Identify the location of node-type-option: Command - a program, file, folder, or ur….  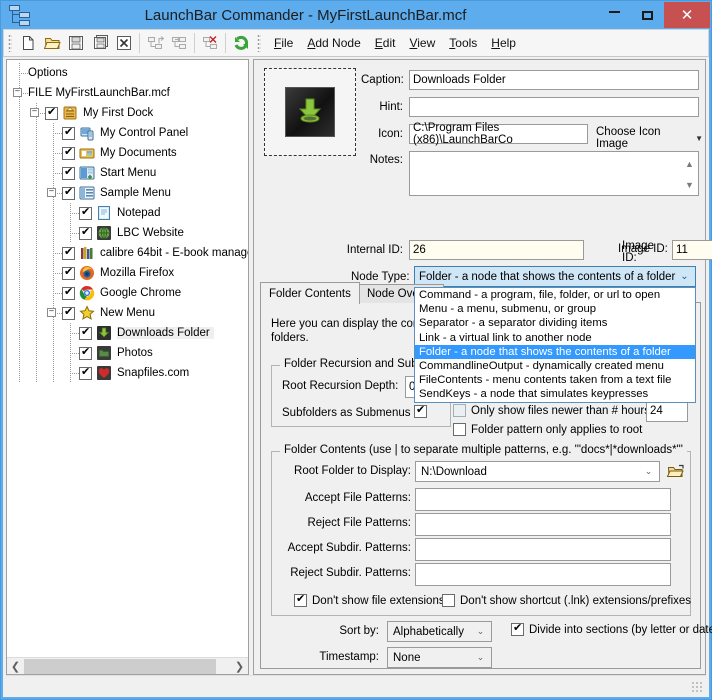
(555, 295).